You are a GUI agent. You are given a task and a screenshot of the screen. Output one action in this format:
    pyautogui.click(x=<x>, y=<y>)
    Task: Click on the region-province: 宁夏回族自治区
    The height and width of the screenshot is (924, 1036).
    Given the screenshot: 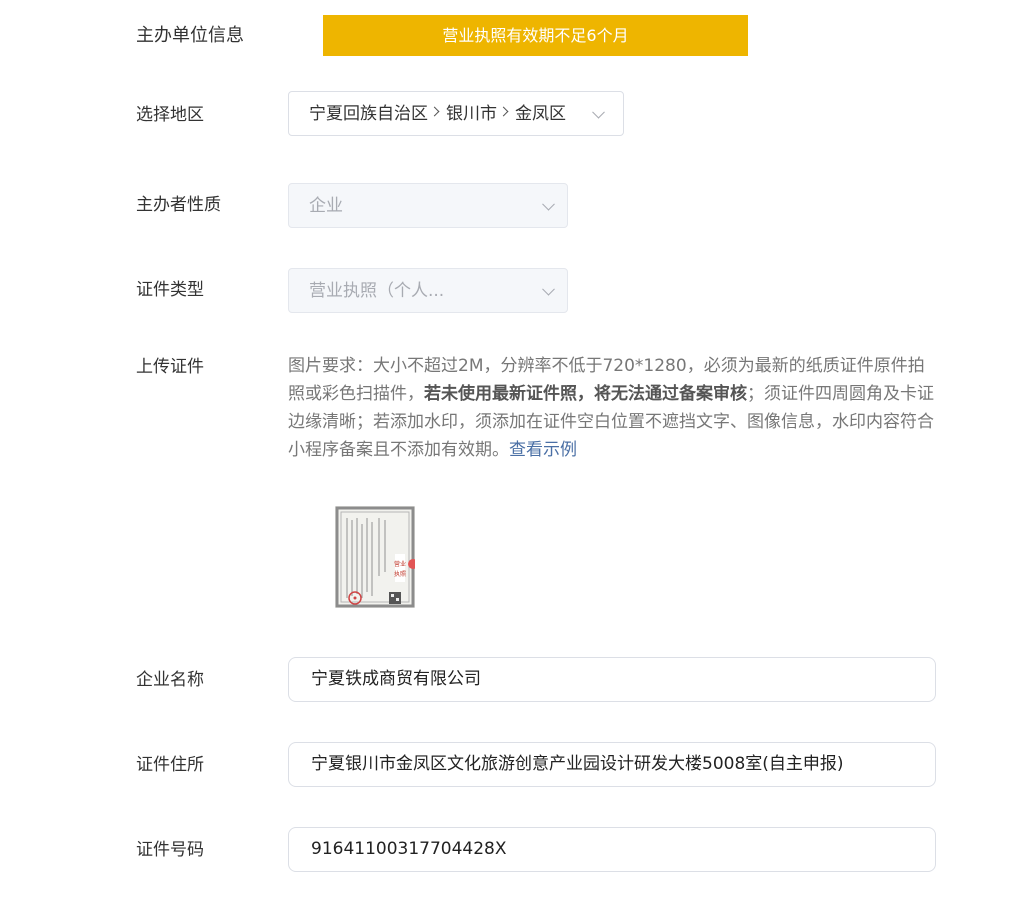 What is the action you would take?
    pyautogui.click(x=368, y=113)
    